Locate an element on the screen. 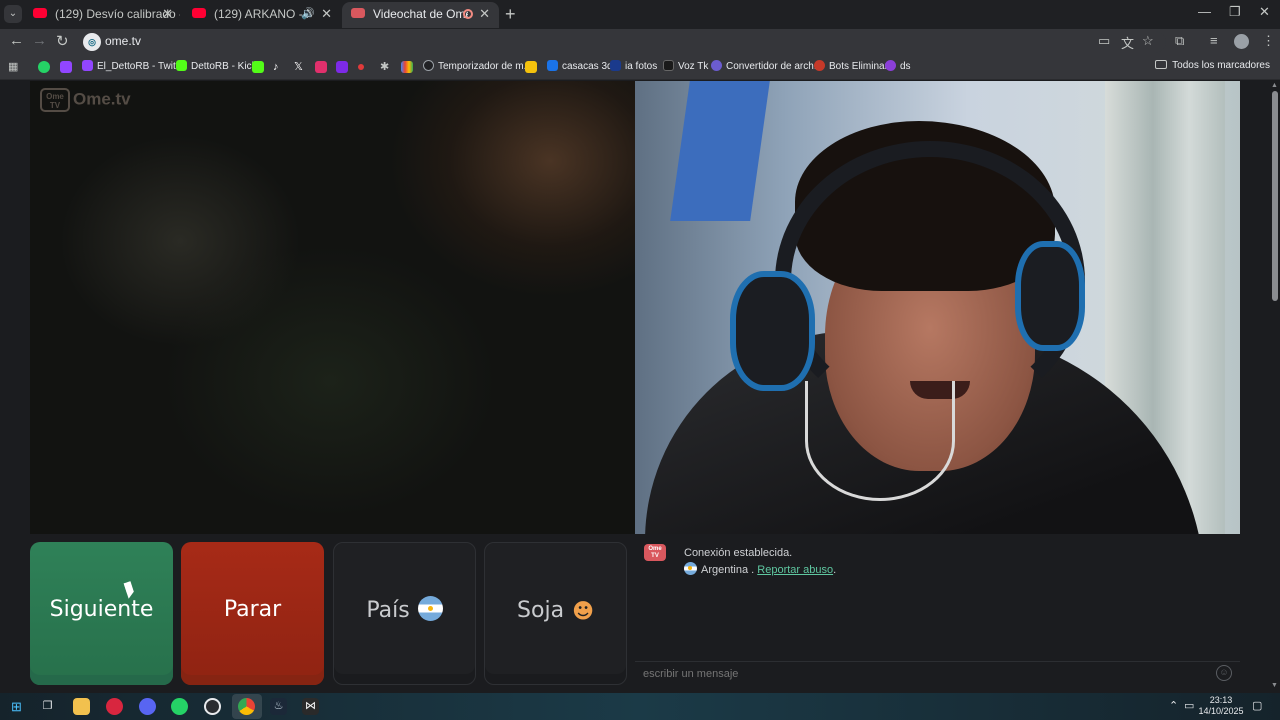  google-photos-icon is located at coordinates (407, 67).